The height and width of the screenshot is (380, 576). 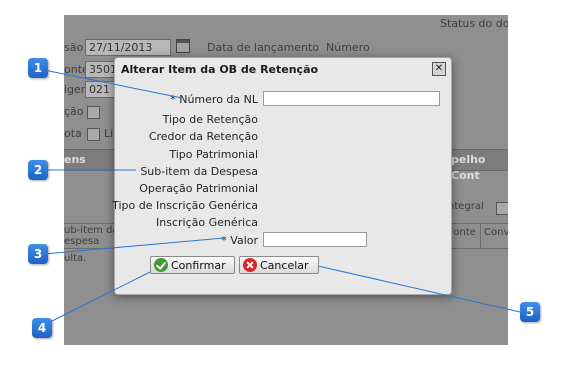 I want to click on callout-3: 3, so click(x=38, y=254).